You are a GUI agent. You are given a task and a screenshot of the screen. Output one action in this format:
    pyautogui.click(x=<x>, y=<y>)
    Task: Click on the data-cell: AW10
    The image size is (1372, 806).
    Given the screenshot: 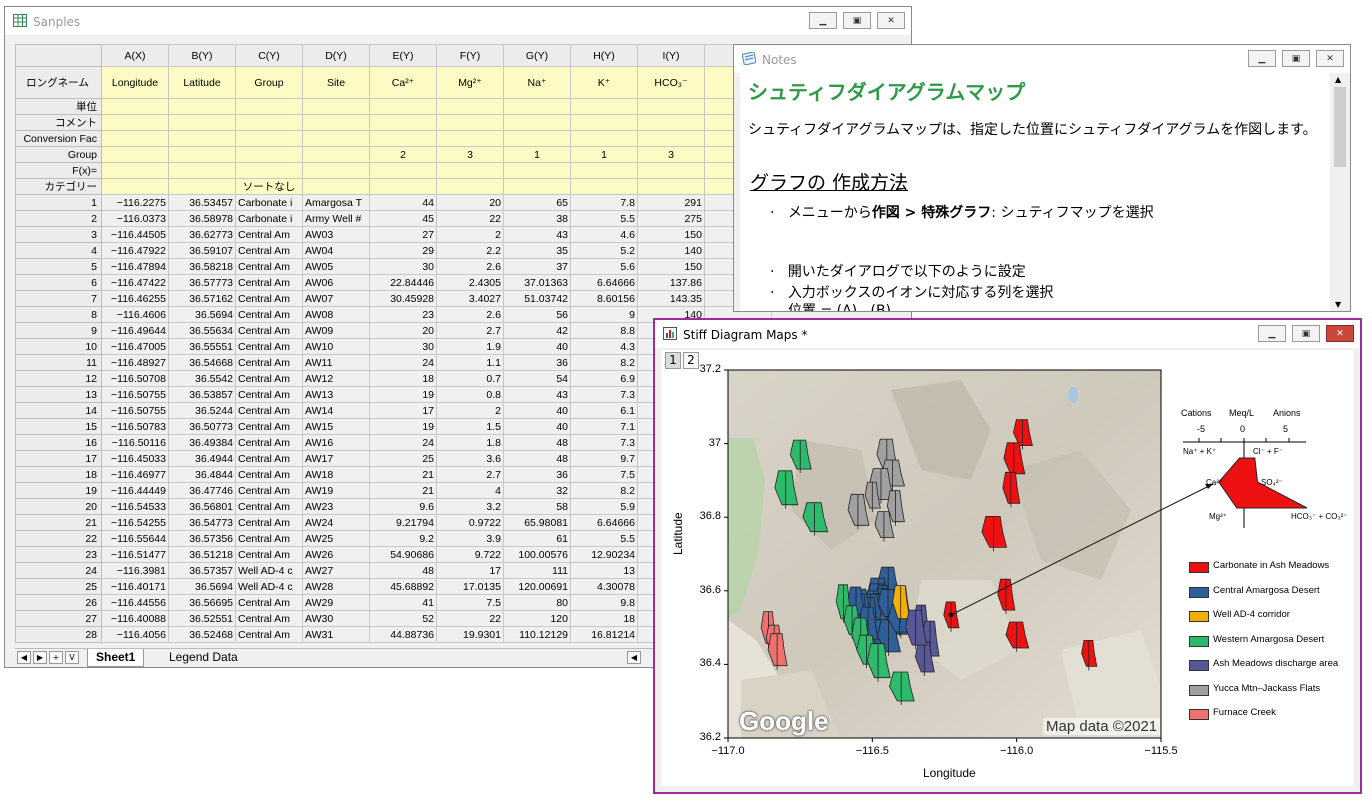 What is the action you would take?
    pyautogui.click(x=336, y=346)
    